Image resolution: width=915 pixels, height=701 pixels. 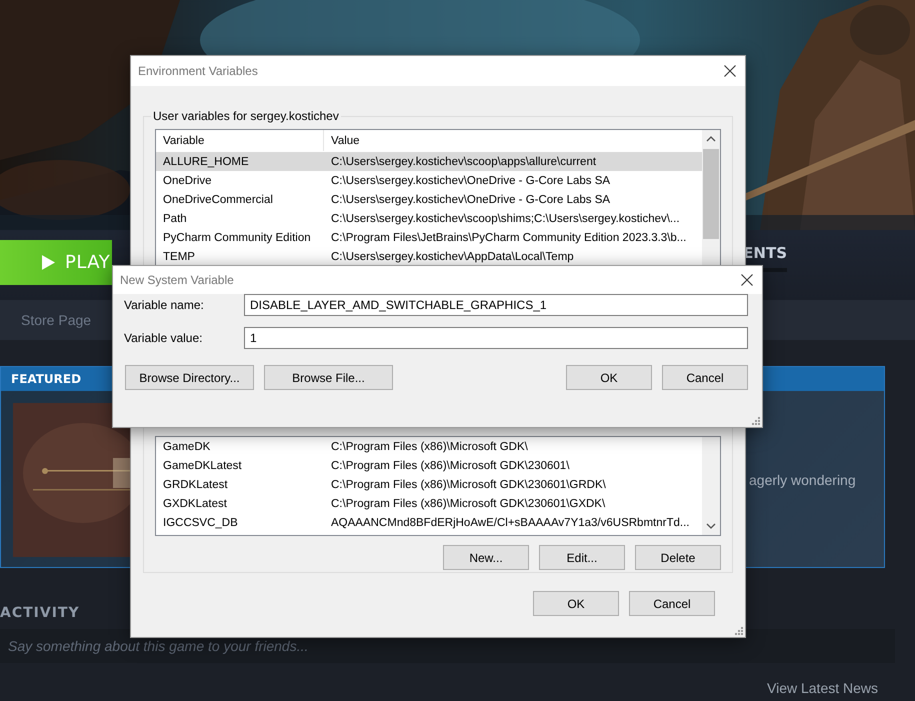 I want to click on list-row: GameDKLatest C:\Program Files (x86)\Microsoft GDK\230601\, so click(x=429, y=465).